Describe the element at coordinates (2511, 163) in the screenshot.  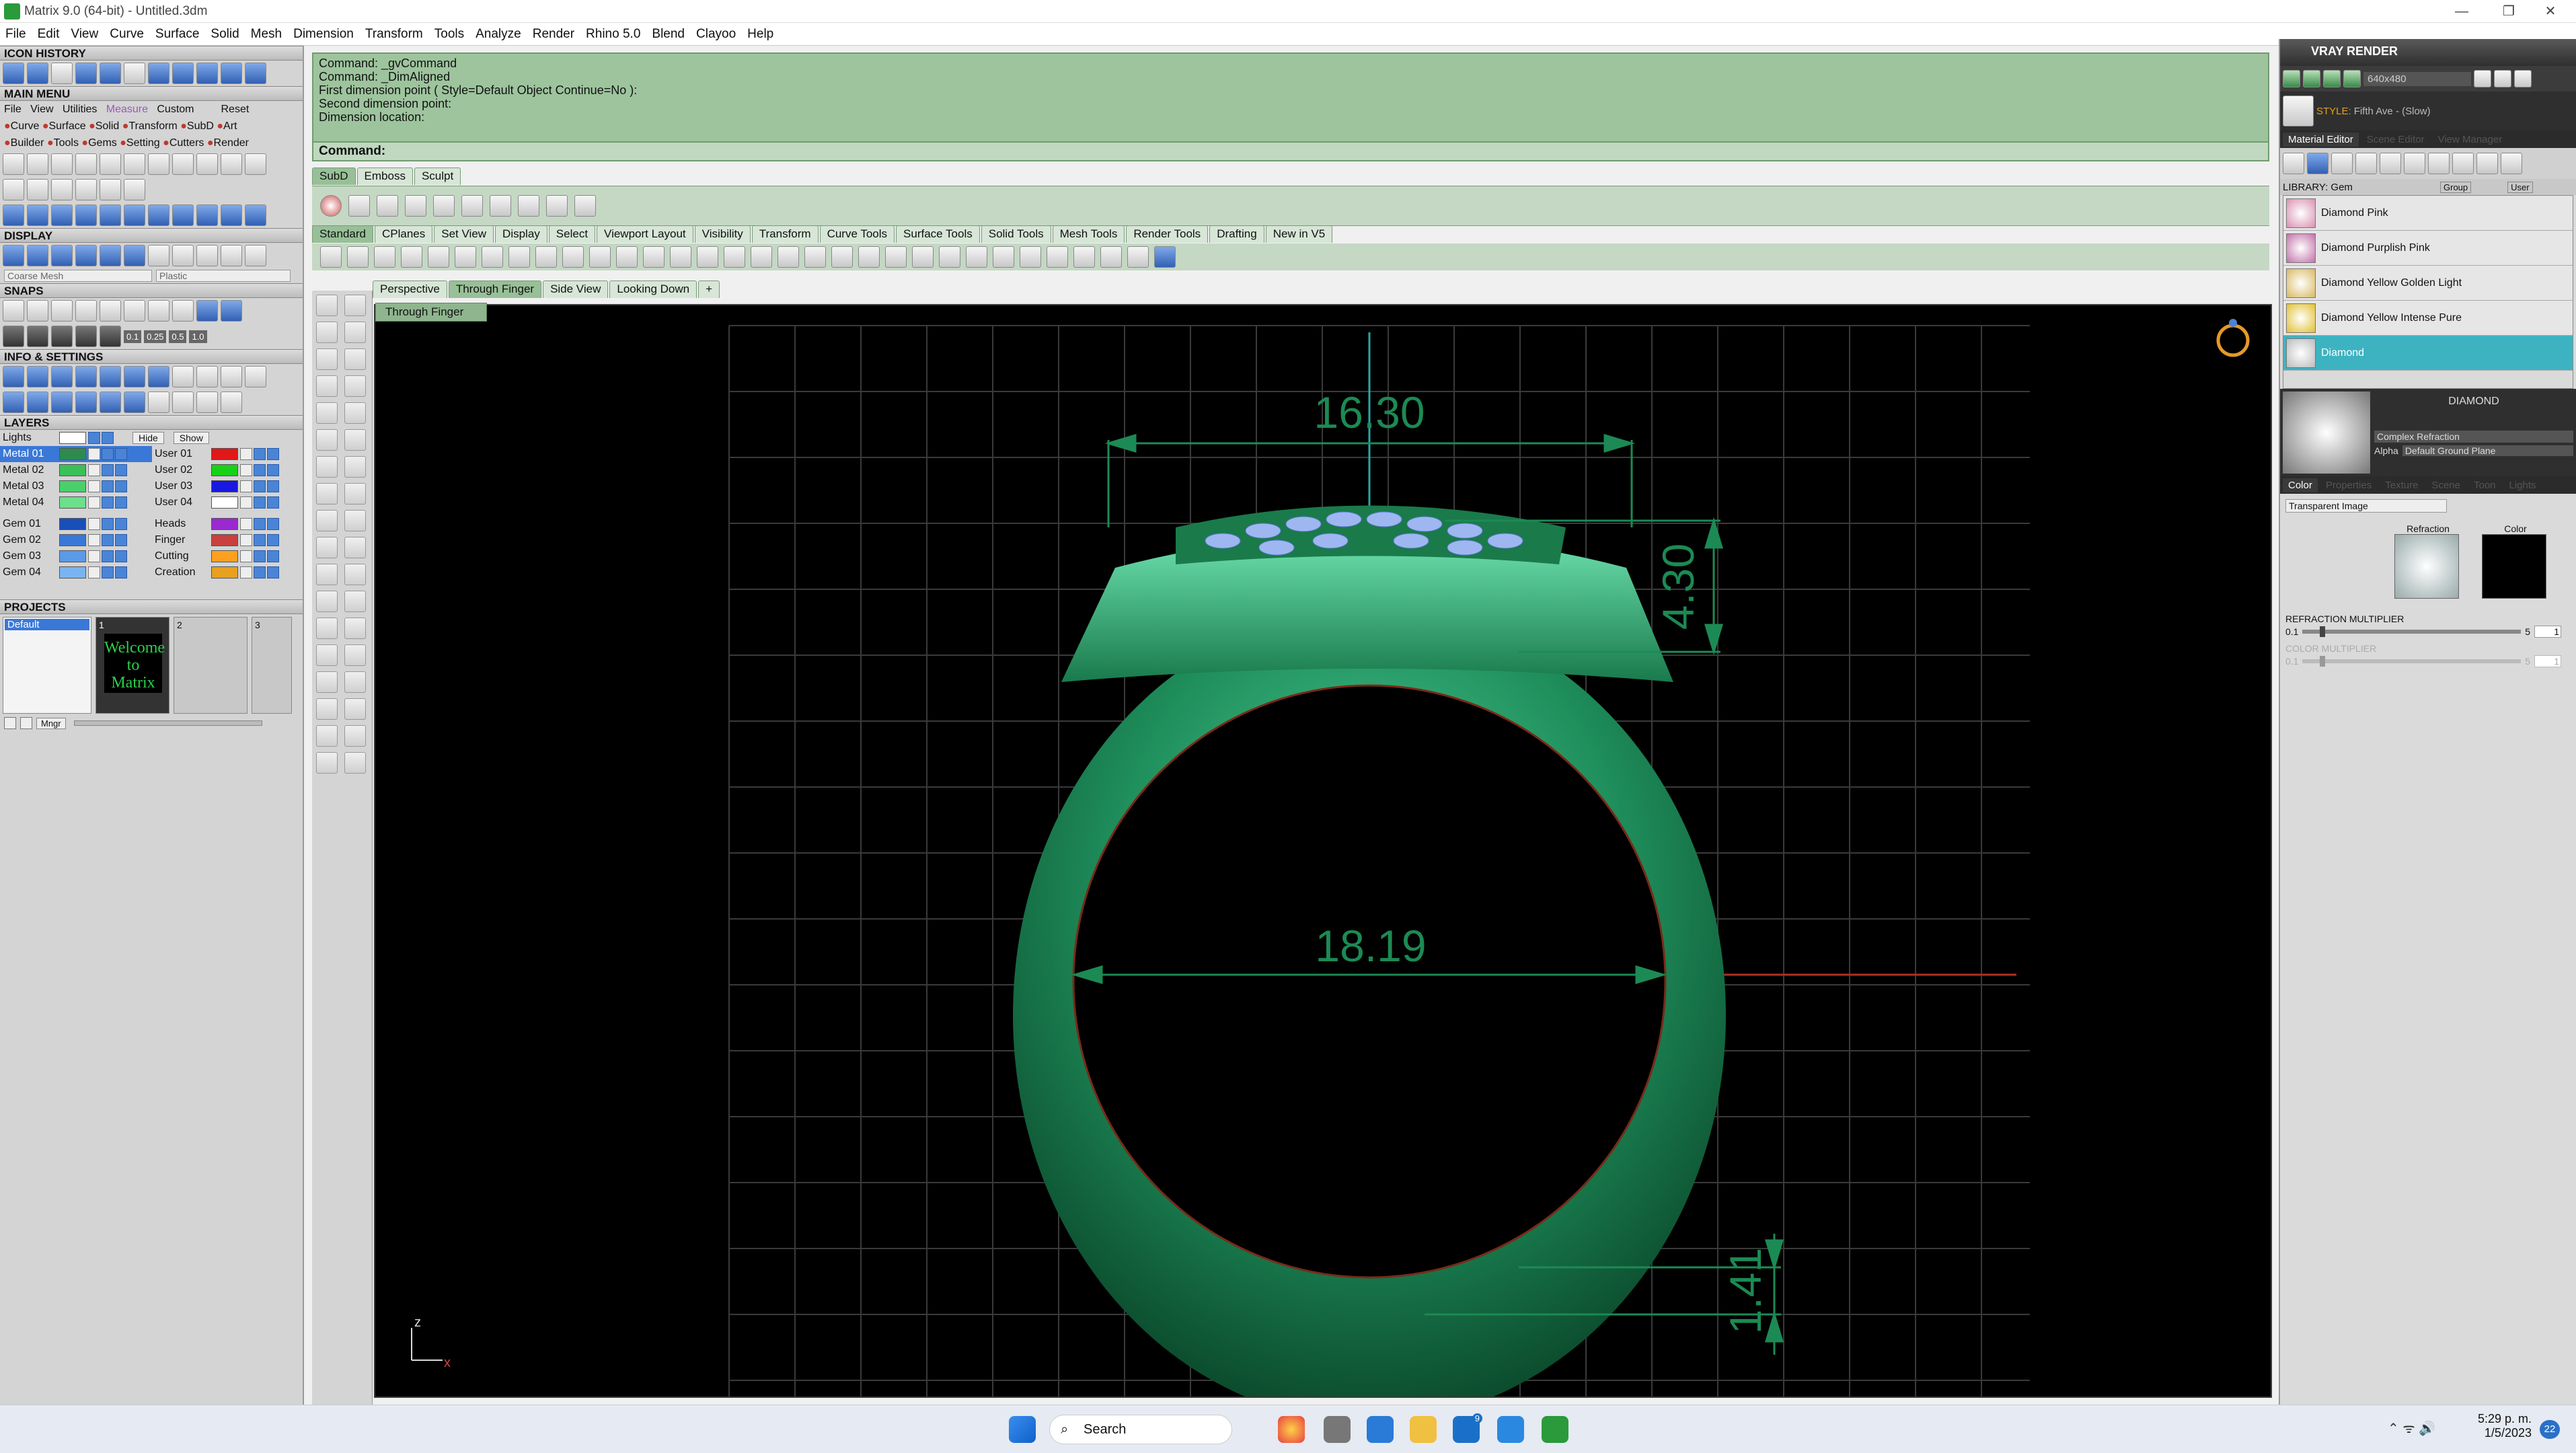
I see `mat-tool-10-icon` at that location.